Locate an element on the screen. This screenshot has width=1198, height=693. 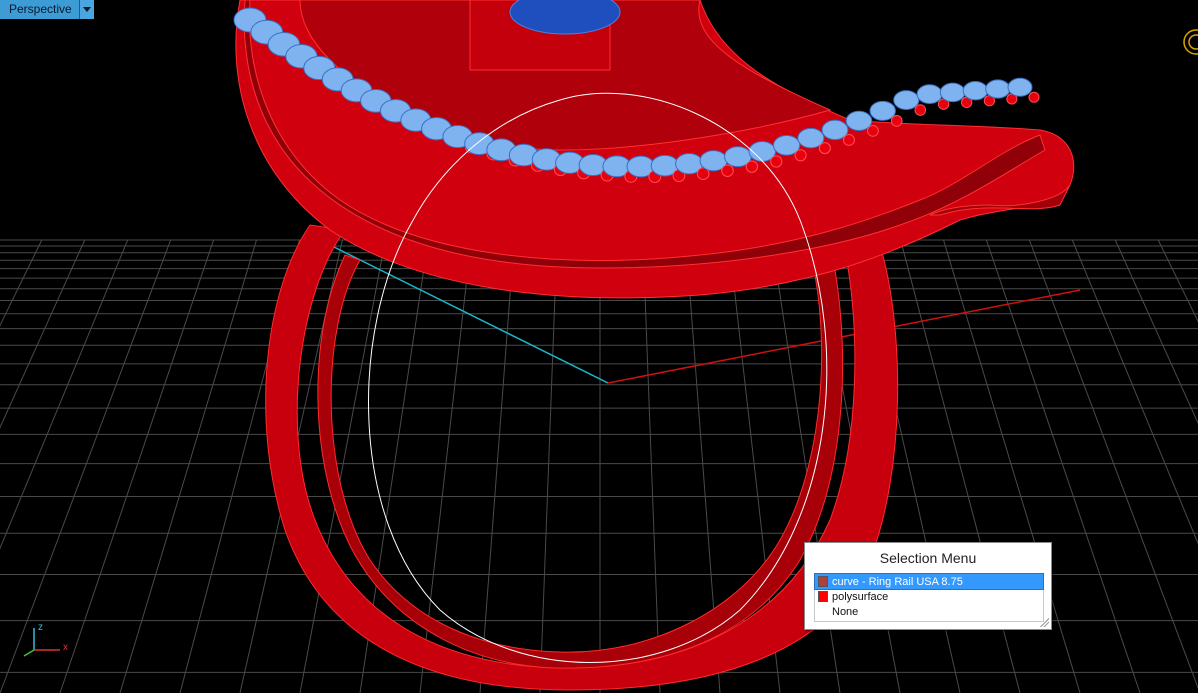
selection-menu-item: None is located at coordinates (929, 611).